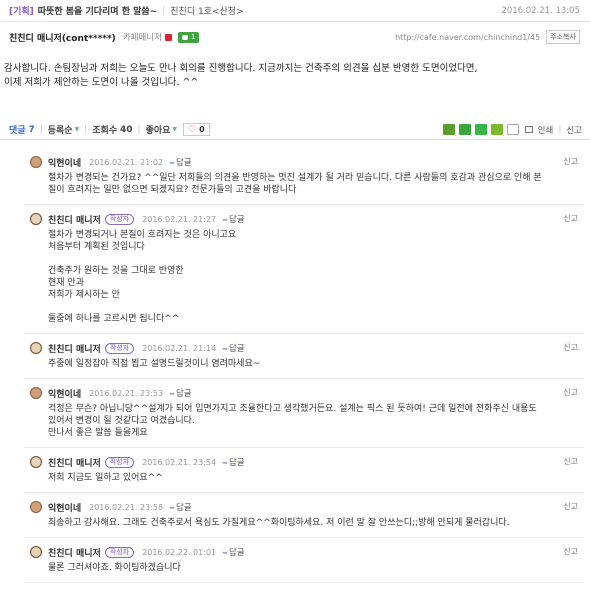  Describe the element at coordinates (496, 129) in the screenshot. I see `kakao-icon` at that location.